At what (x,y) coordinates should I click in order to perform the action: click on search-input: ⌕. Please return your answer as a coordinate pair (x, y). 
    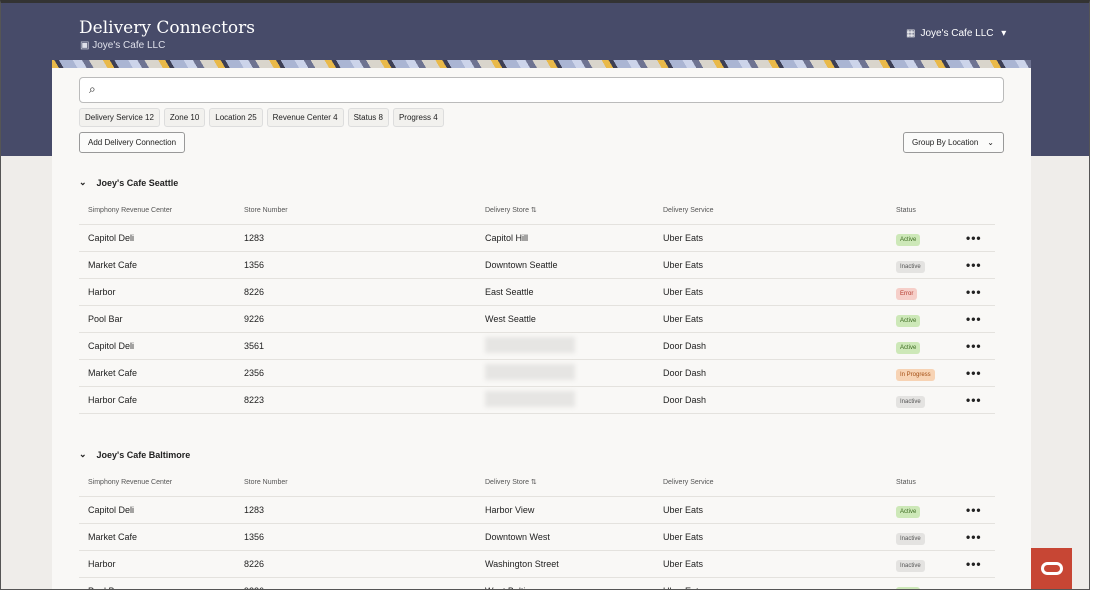
    Looking at the image, I should click on (541, 90).